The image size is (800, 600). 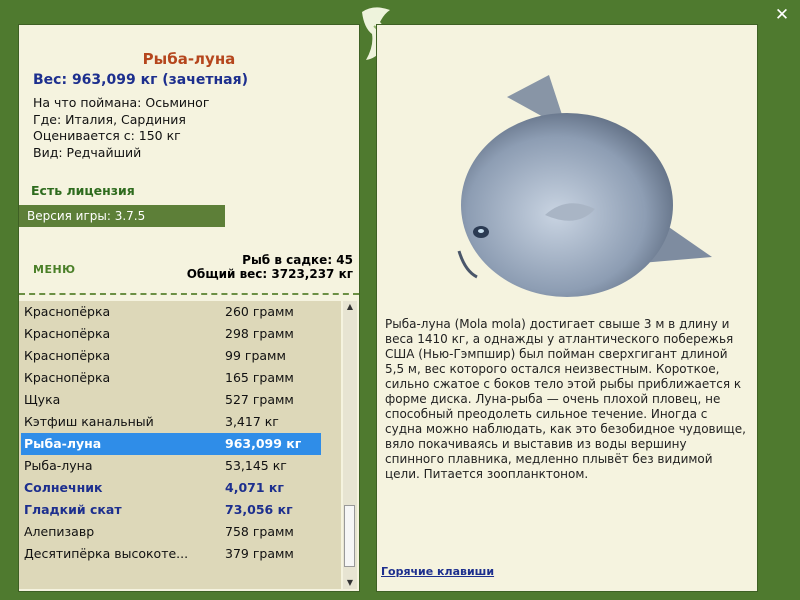 I want to click on rated-from-text: Оценивается с: 150 кг, so click(x=107, y=135).